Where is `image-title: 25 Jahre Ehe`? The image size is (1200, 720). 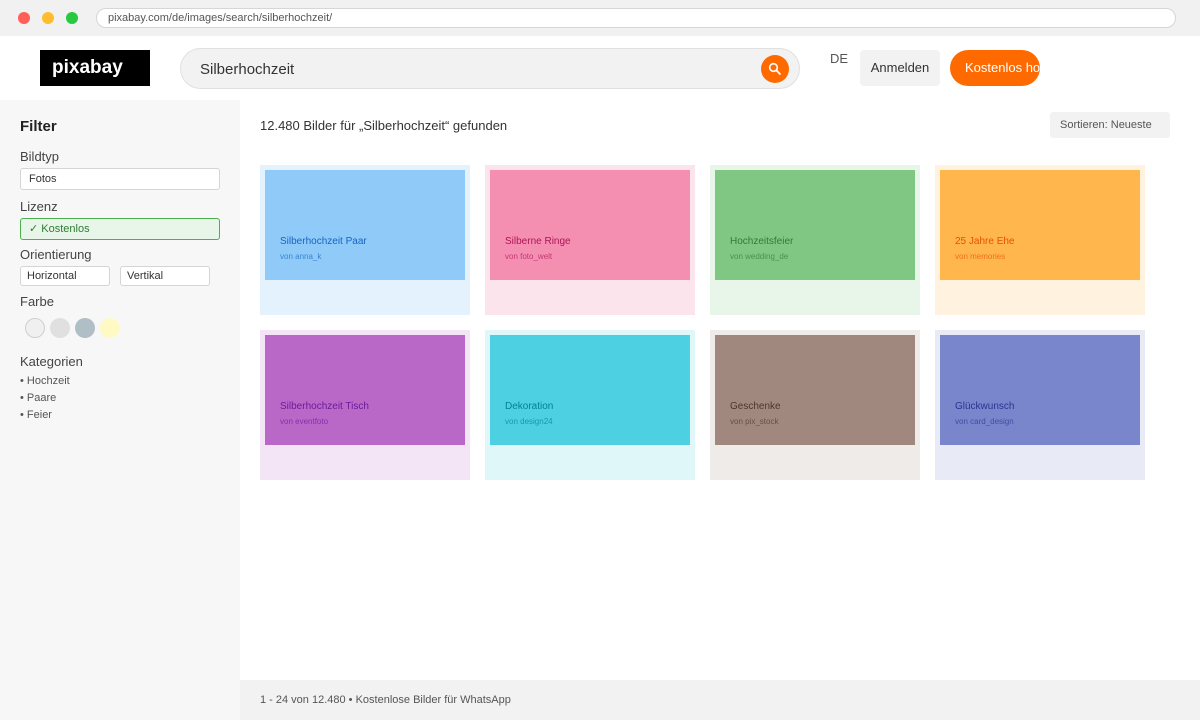 image-title: 25 Jahre Ehe is located at coordinates (985, 241).